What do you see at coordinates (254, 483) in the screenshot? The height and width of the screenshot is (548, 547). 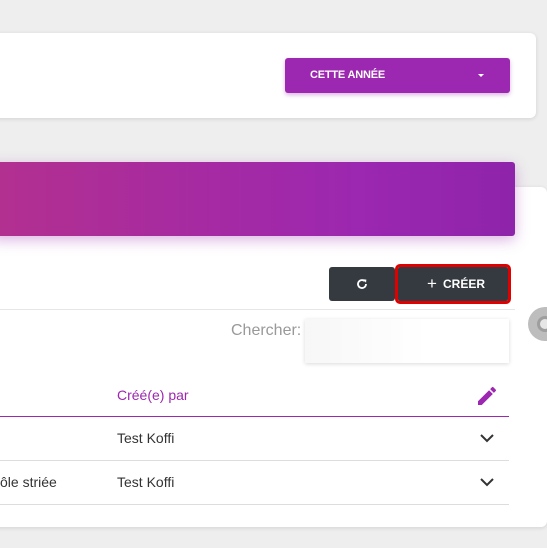 I see `table-row: ôle striée Test Koffi` at bounding box center [254, 483].